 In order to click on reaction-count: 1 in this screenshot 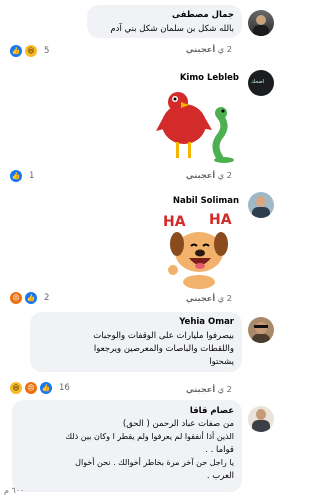, I will do `click(32, 176)`.